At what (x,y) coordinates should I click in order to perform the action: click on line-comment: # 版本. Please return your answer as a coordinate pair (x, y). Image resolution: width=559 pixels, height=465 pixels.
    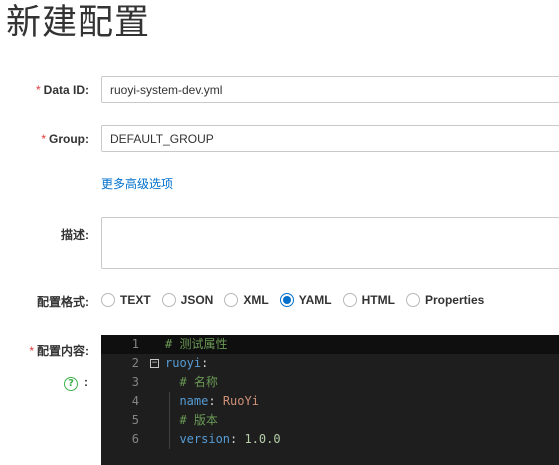
    Looking at the image, I should click on (198, 420).